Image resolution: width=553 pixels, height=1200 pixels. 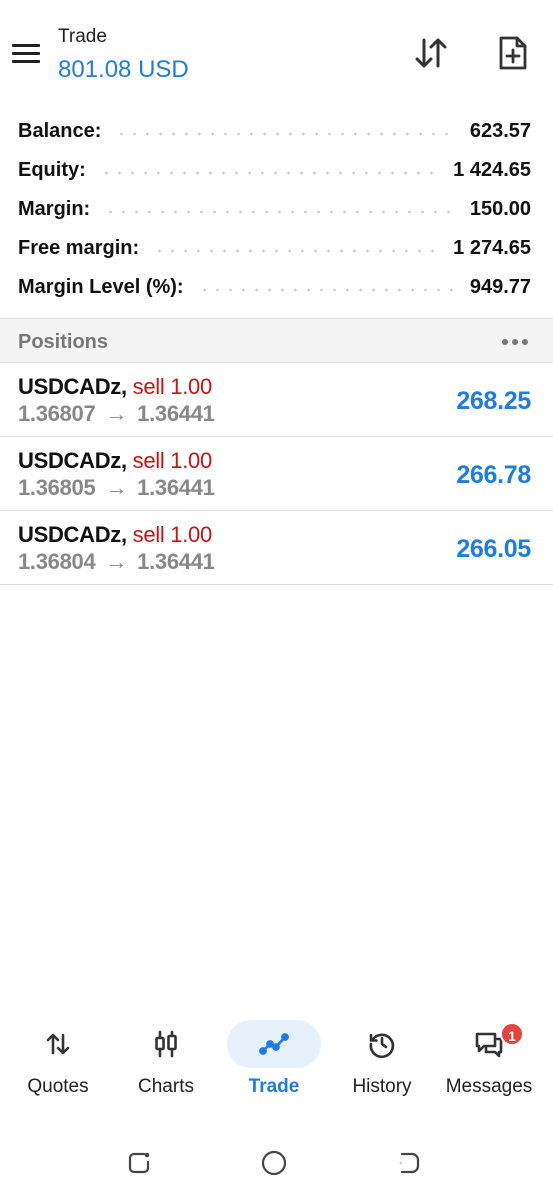 I want to click on trend-line-icon, so click(x=274, y=1044).